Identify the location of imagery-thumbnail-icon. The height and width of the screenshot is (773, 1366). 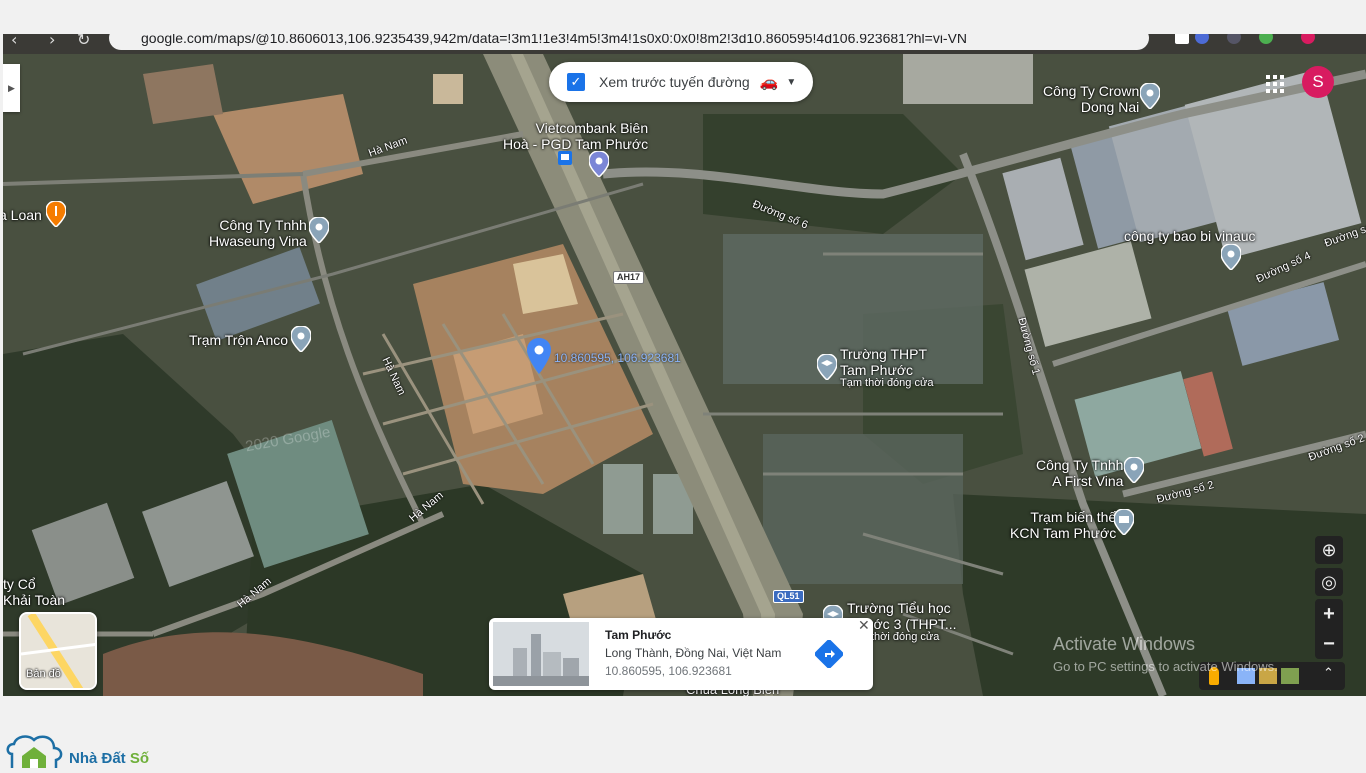
(1290, 676).